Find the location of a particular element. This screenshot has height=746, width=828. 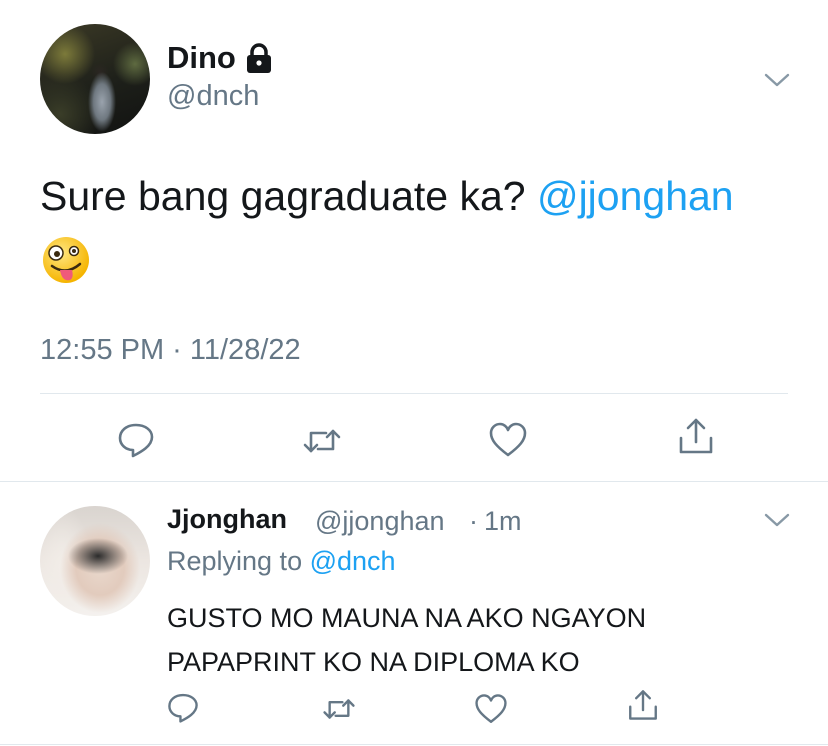

tweet-text: Sure bang gagraduate ka? @jjonghan is located at coordinates (387, 196).